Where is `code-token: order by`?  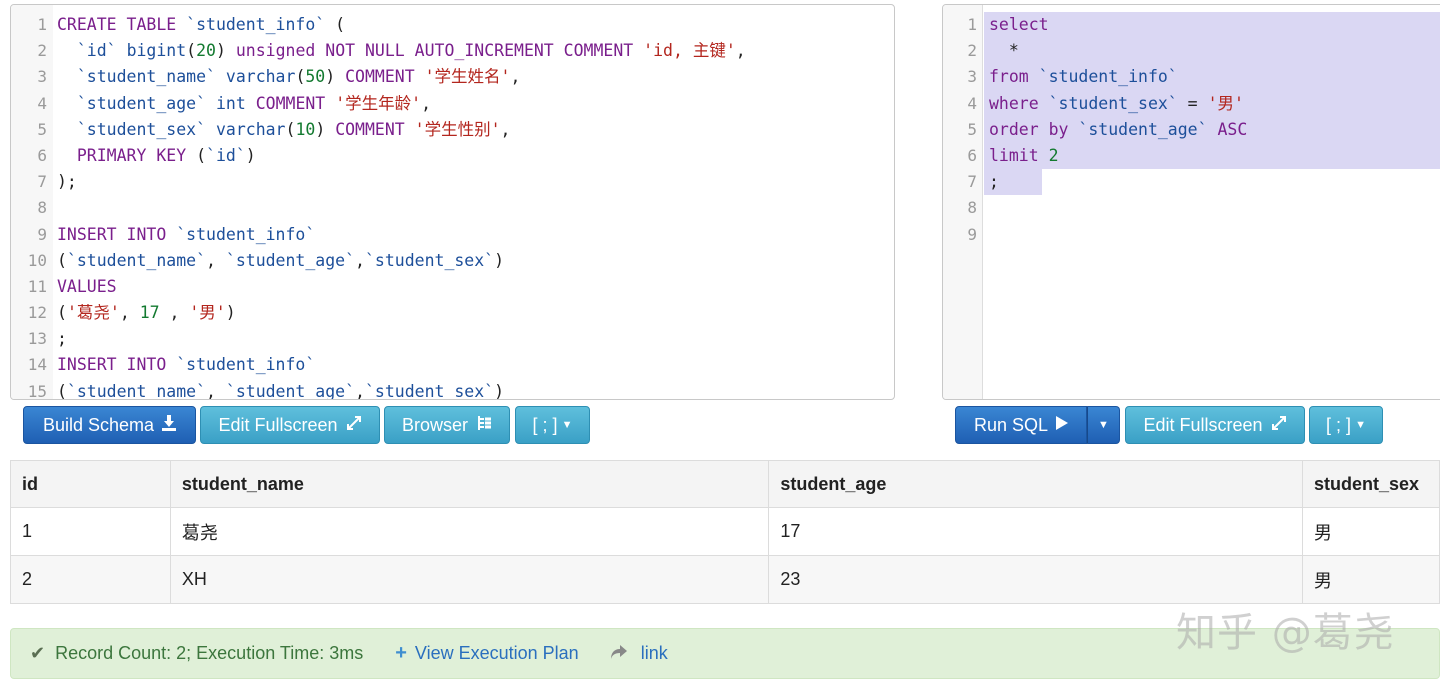 code-token: order by is located at coordinates (1034, 129).